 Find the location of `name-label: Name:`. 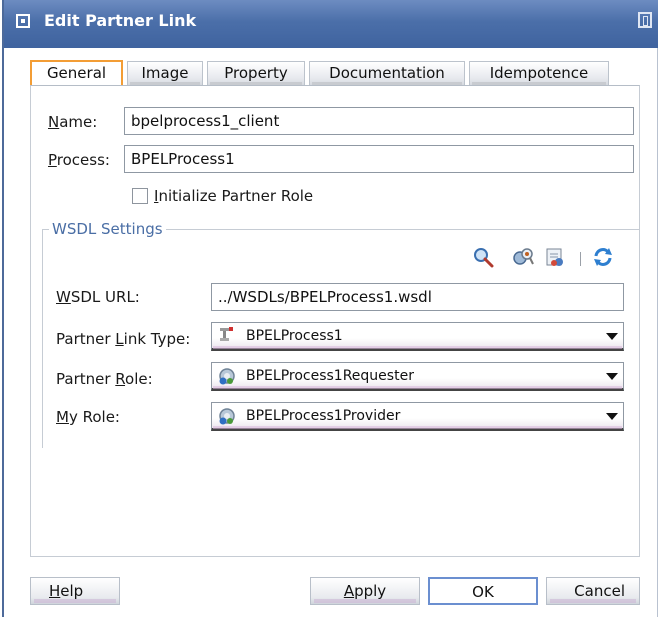

name-label: Name: is located at coordinates (73, 122).